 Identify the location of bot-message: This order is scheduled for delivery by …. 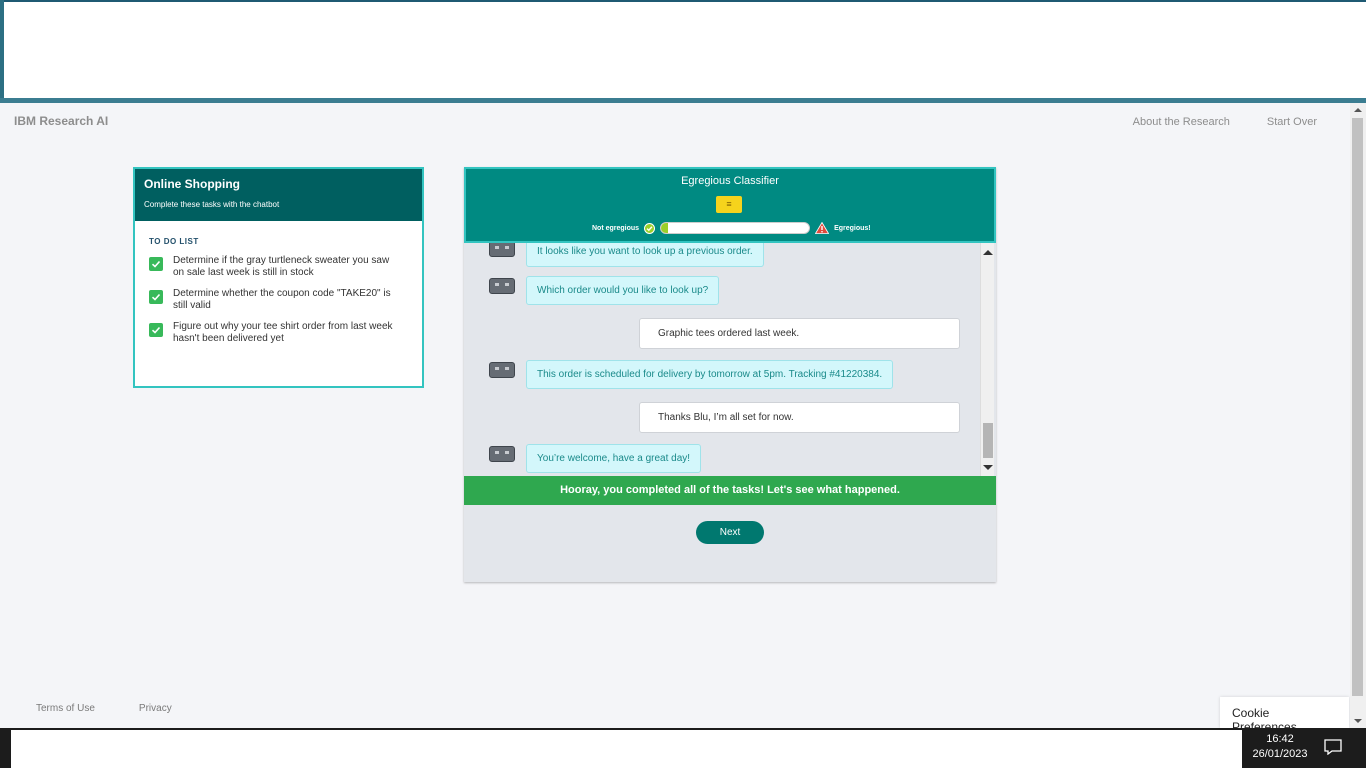
(691, 374).